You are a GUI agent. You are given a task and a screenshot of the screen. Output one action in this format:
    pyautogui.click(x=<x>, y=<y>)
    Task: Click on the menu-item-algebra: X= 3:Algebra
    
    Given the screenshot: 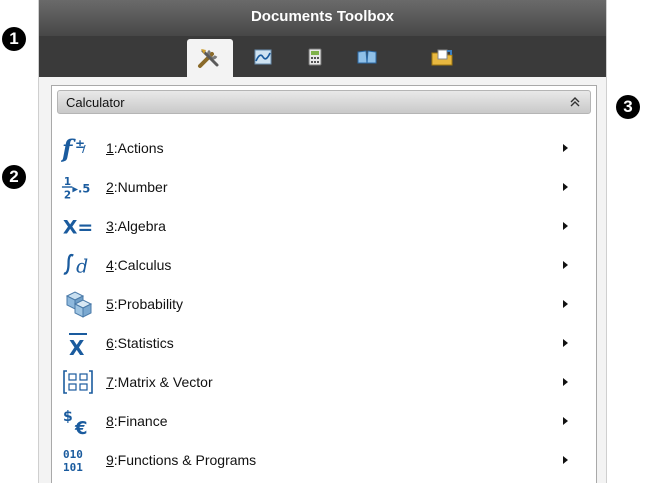 What is the action you would take?
    pyautogui.click(x=324, y=225)
    